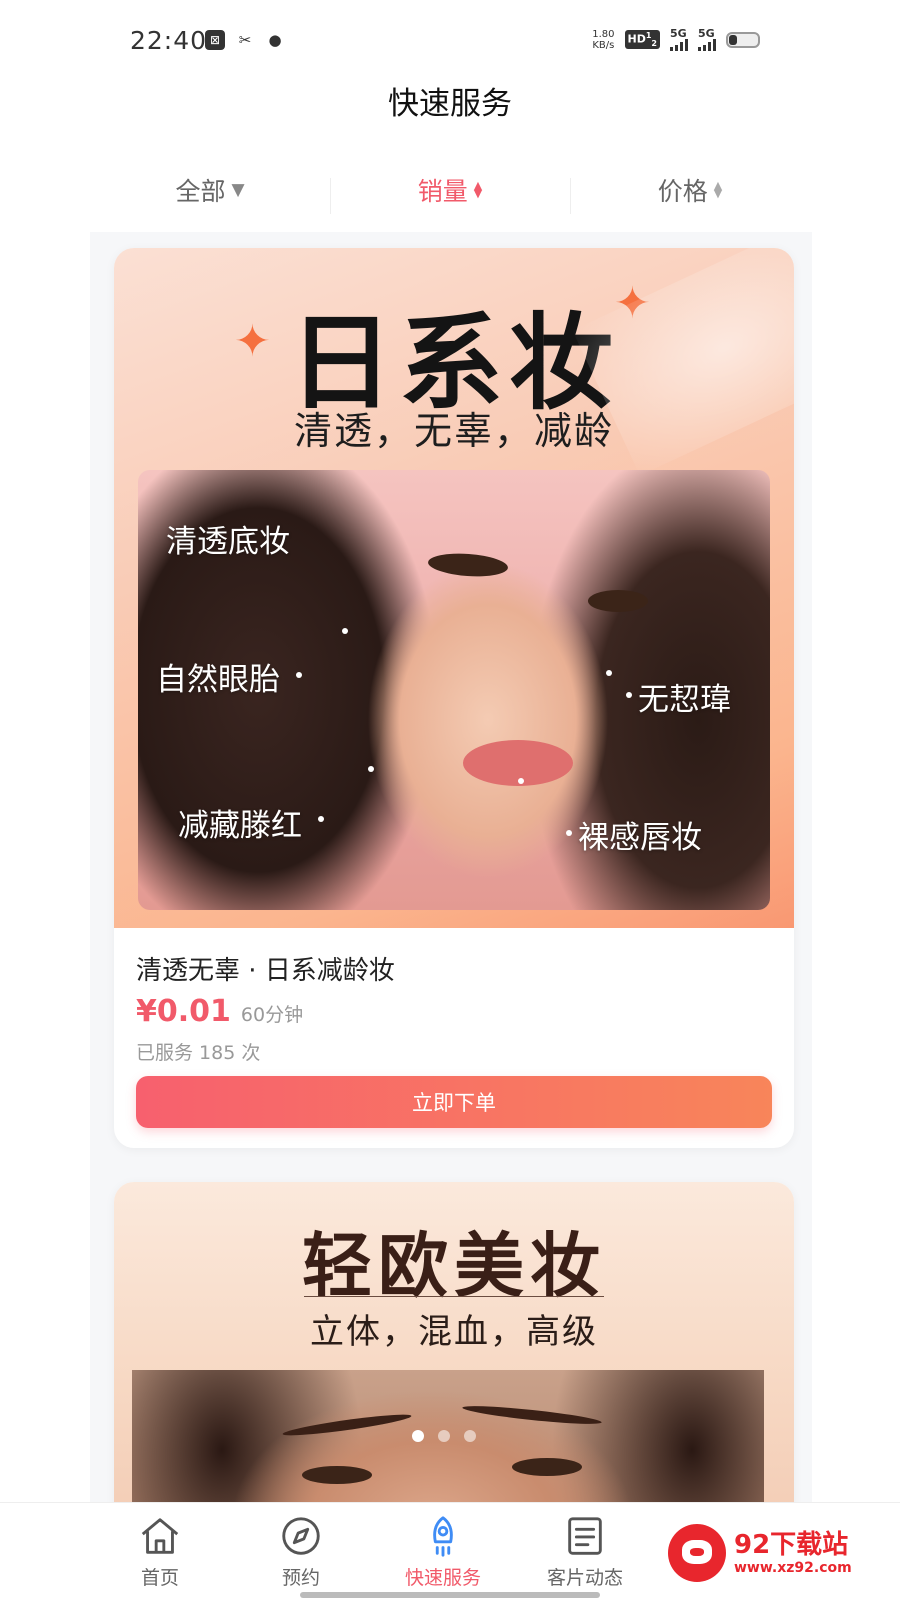  I want to click on status-icons-right: 1.80 KB/s HD12 5G 5G, so click(676, 39).